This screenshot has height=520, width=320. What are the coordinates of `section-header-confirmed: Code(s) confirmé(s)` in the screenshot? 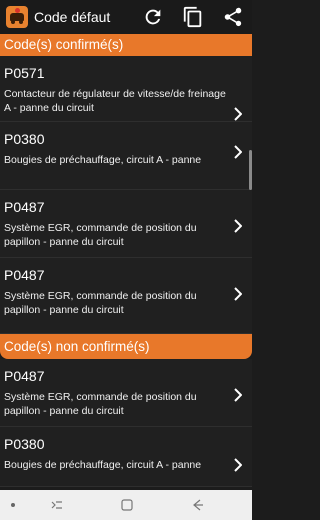 It's located at (126, 45).